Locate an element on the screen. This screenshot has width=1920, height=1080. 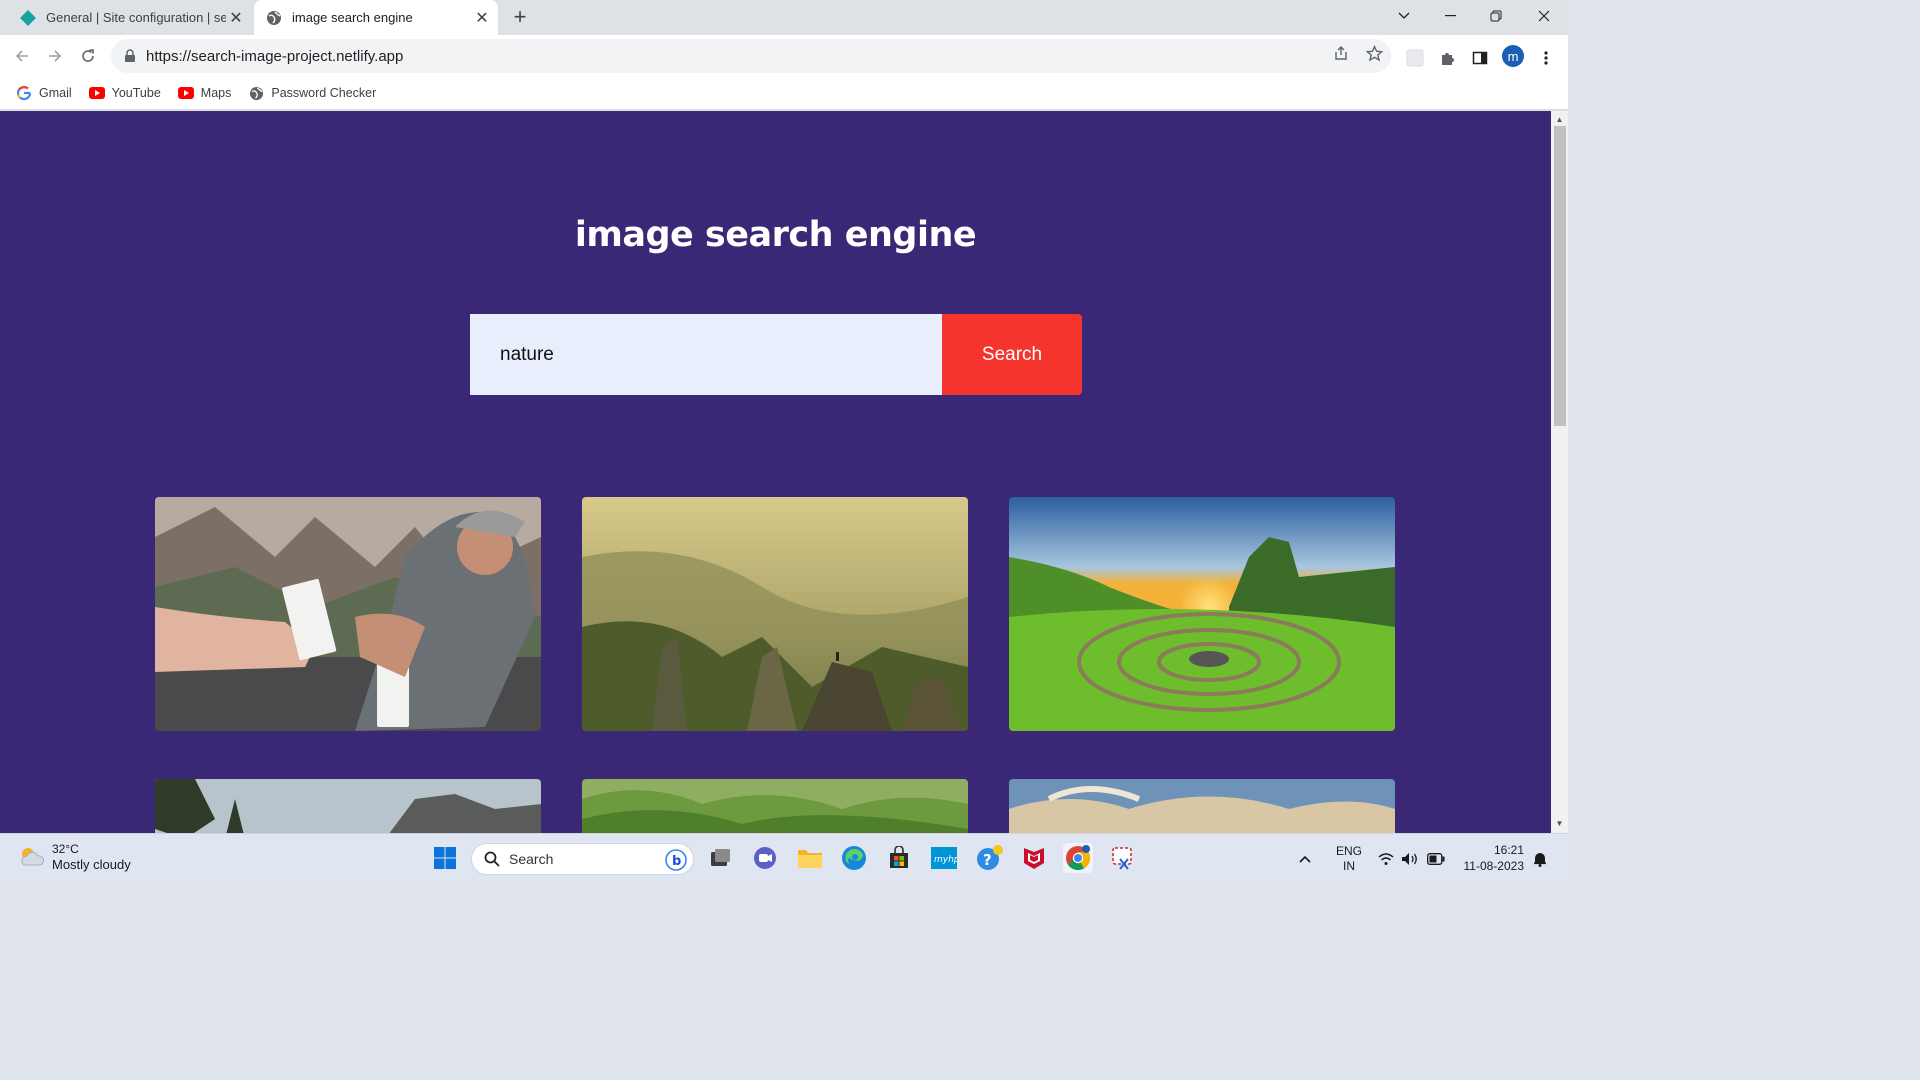
extension-placeholder-icon is located at coordinates (1415, 58).